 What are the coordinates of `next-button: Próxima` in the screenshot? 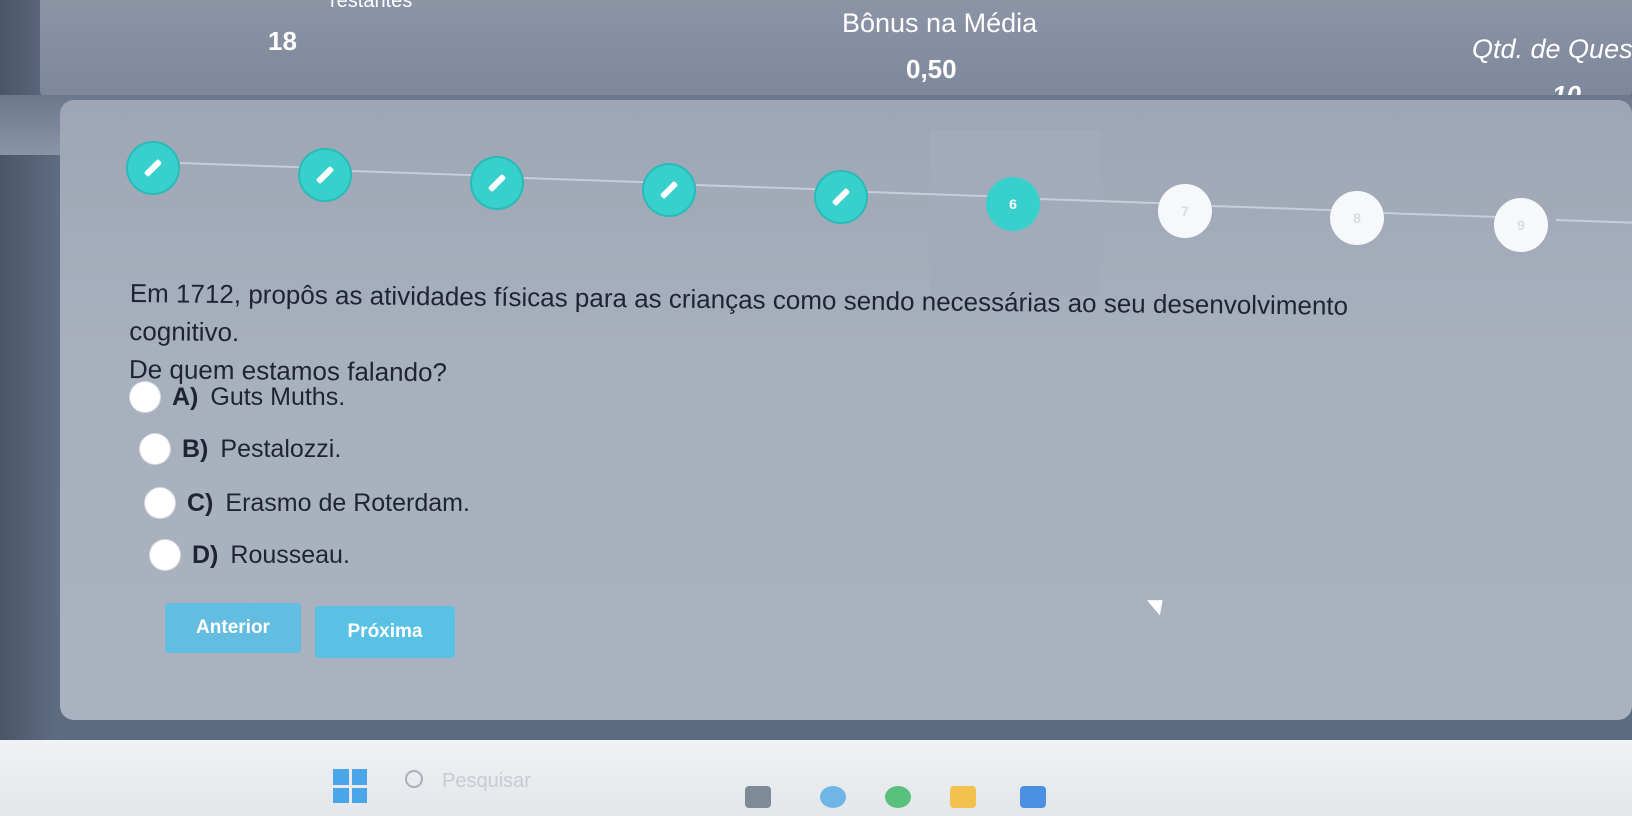 It's located at (385, 632).